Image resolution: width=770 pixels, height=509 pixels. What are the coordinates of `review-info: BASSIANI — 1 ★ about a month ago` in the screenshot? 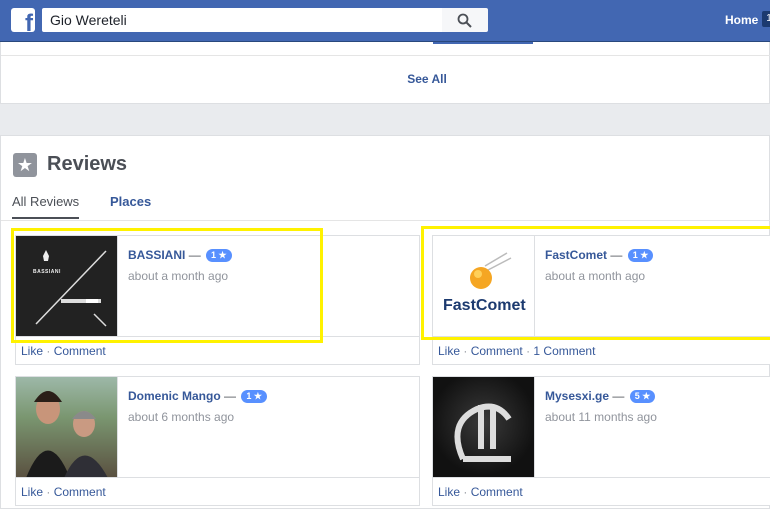 It's located at (270, 265).